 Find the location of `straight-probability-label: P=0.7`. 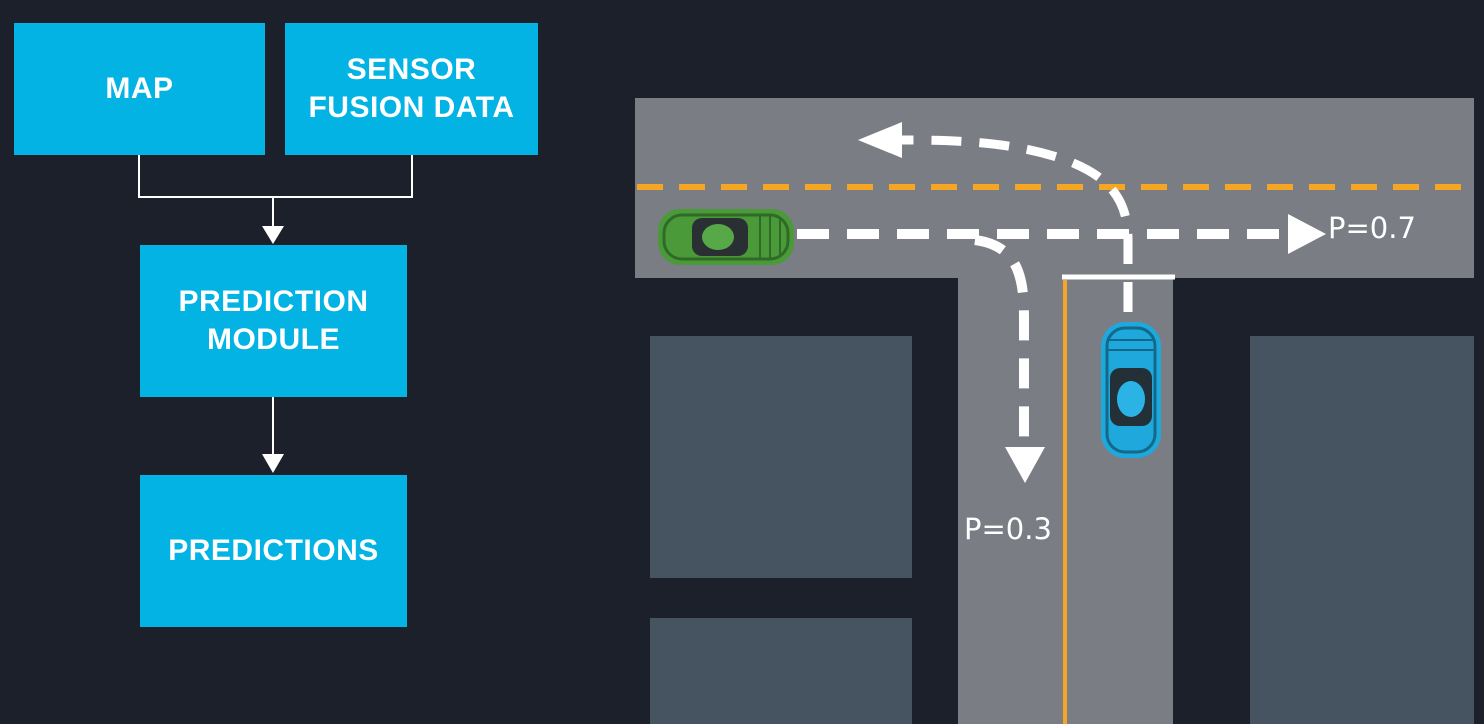

straight-probability-label: P=0.7 is located at coordinates (1372, 228).